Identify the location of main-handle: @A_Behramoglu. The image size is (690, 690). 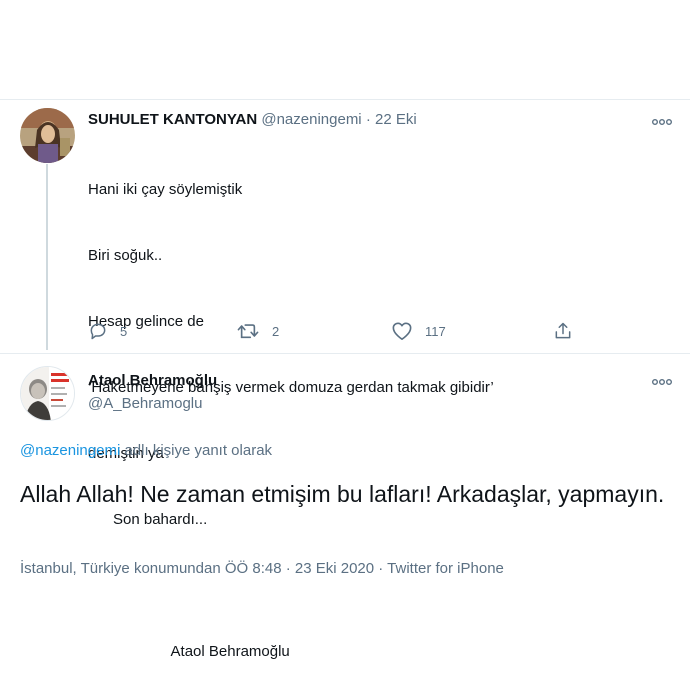
(145, 403).